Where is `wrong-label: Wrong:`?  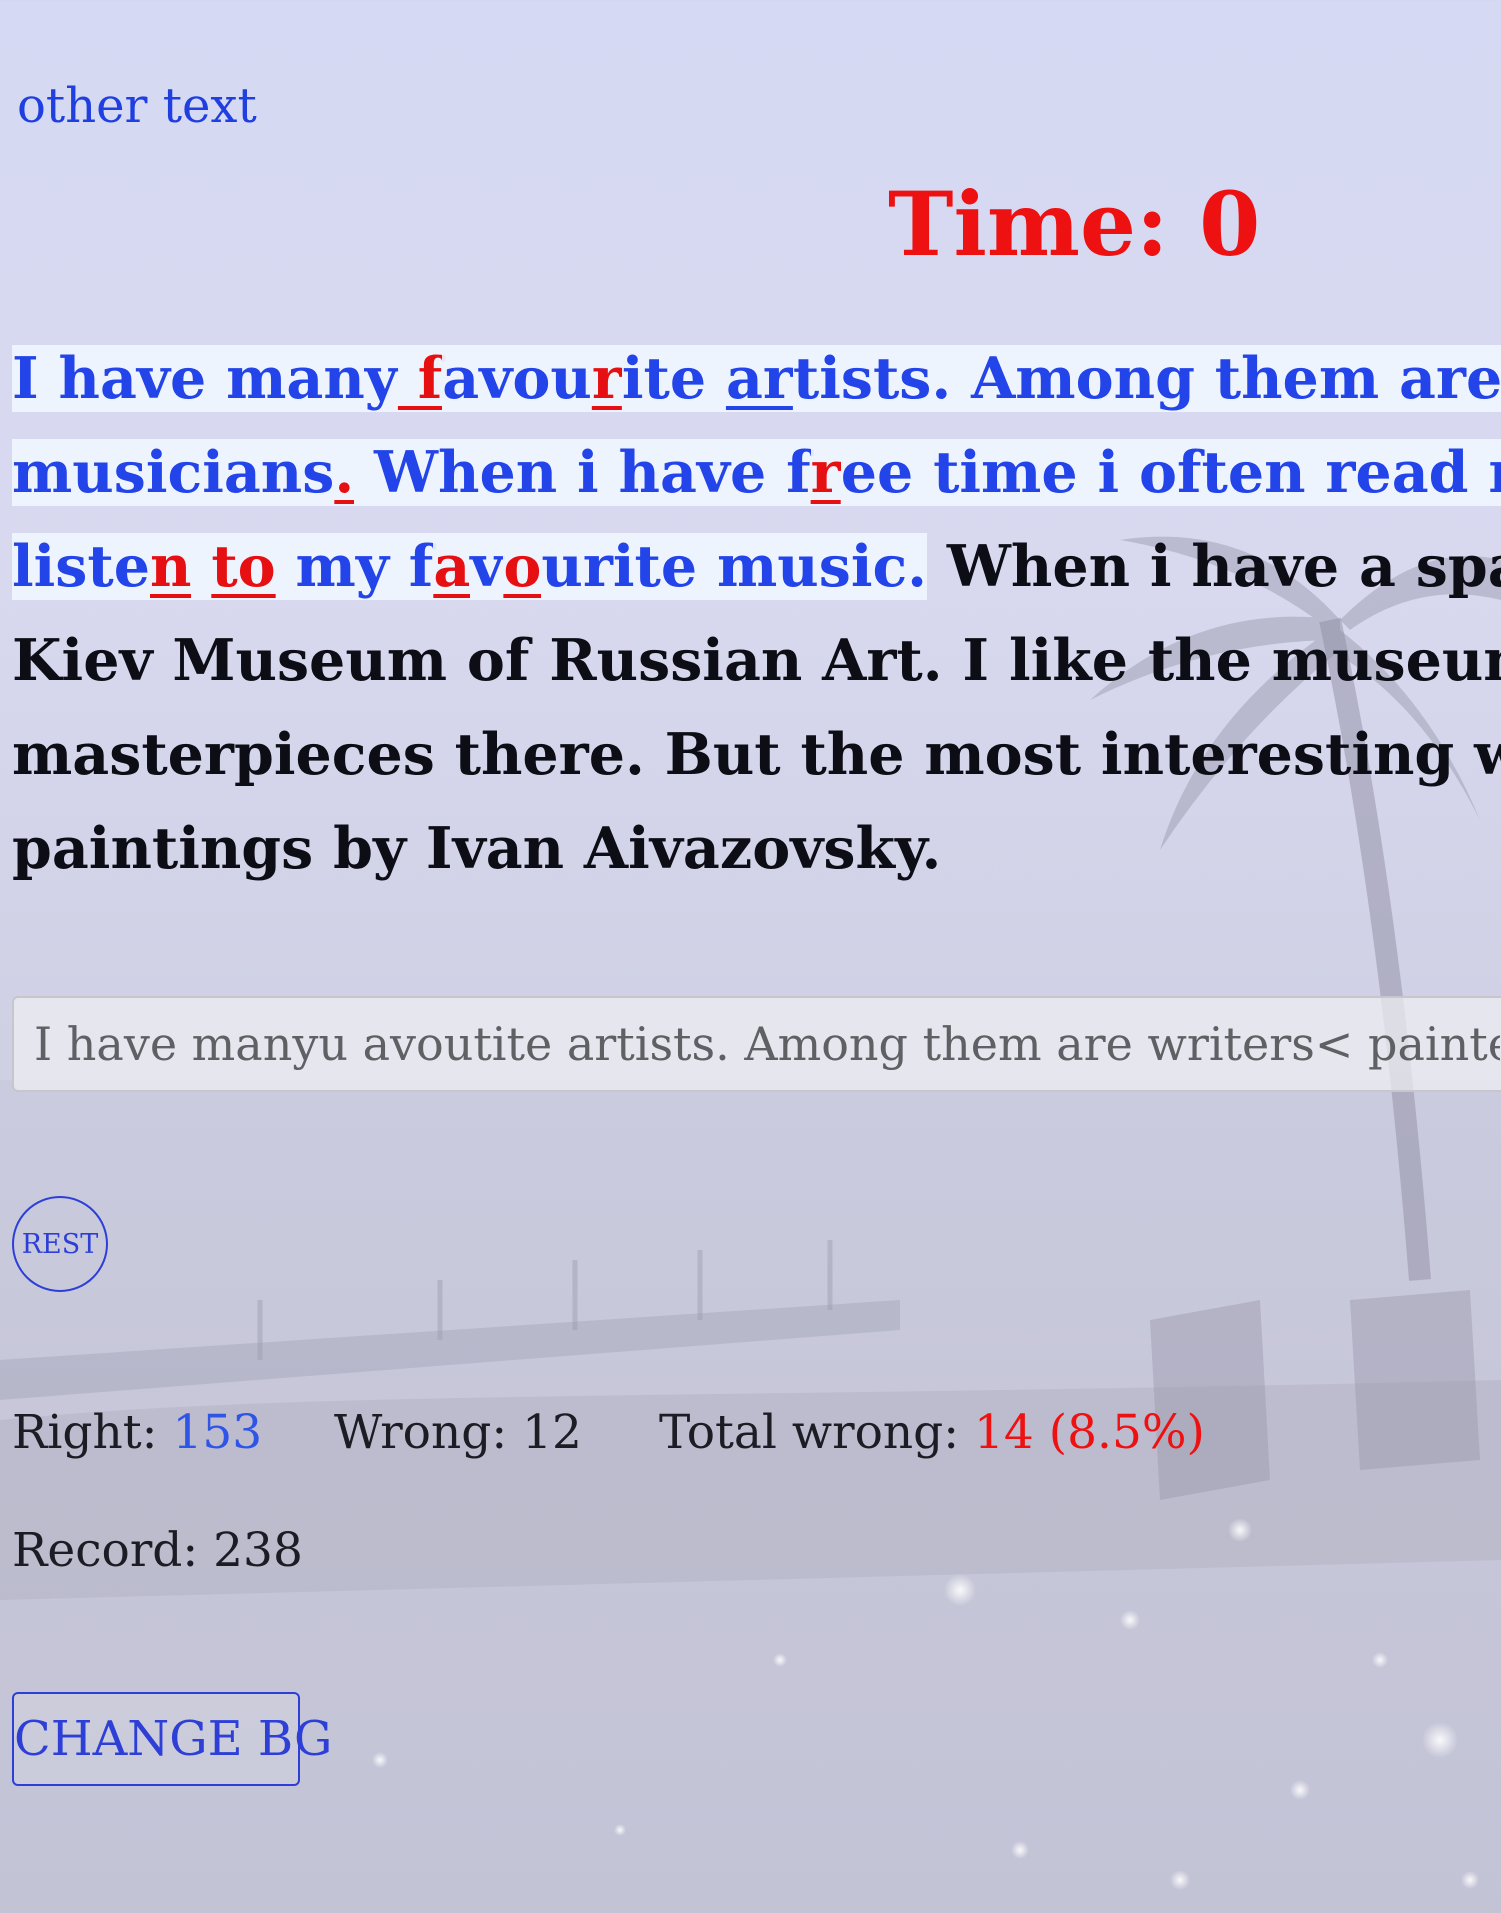 wrong-label: Wrong: is located at coordinates (428, 1432).